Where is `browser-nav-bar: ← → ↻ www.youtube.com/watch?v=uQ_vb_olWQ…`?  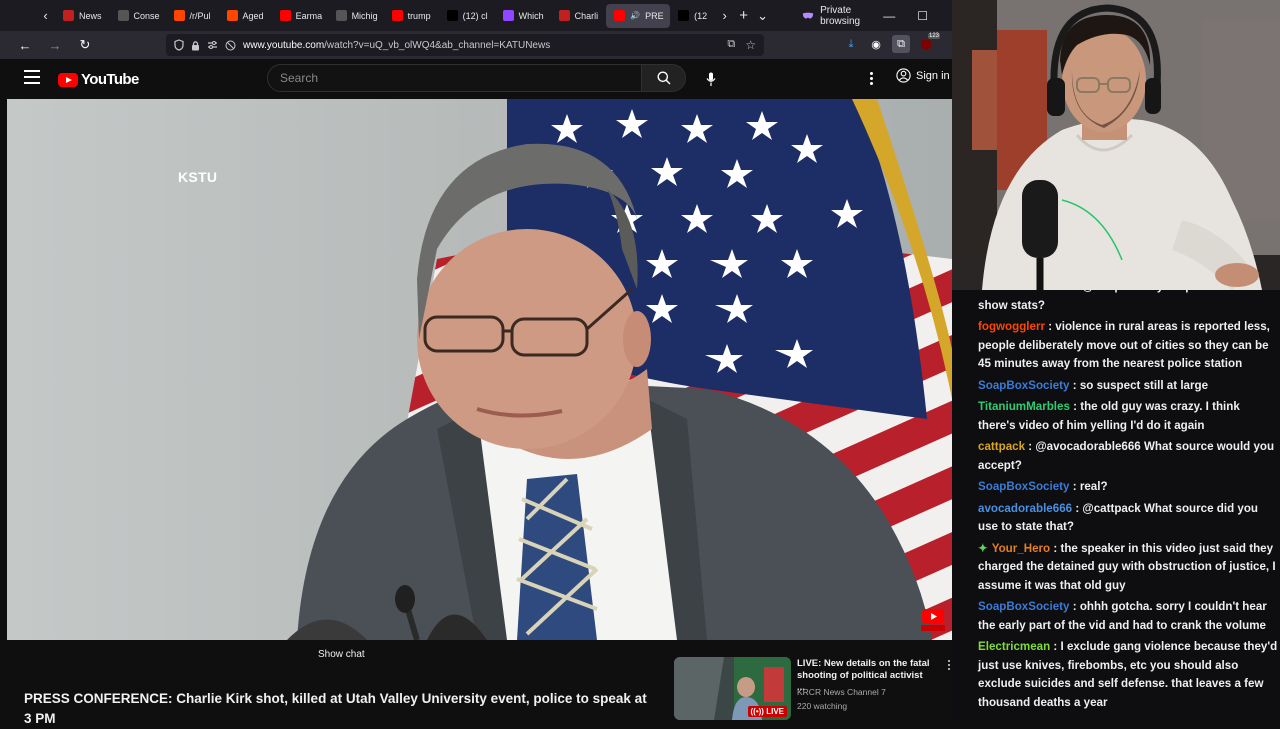 browser-nav-bar: ← → ↻ www.youtube.com/watch?v=uQ_vb_olWQ… is located at coordinates (476, 45).